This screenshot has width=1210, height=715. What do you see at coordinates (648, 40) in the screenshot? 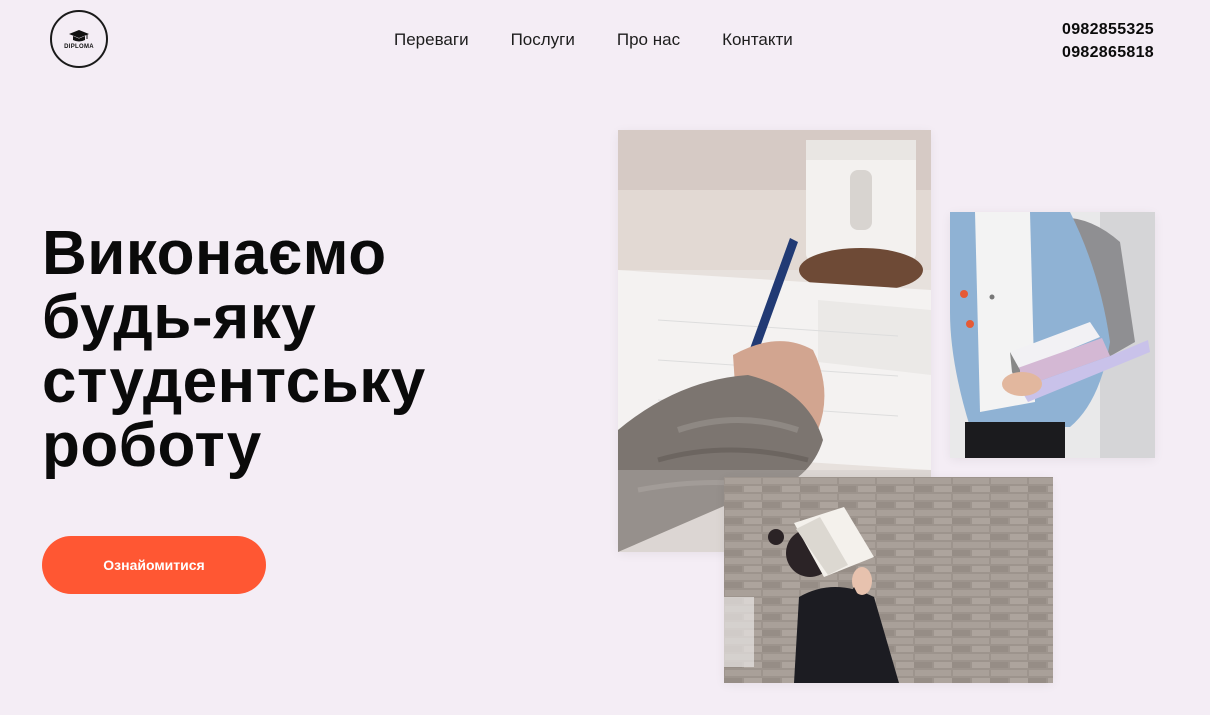
I see `nav-link-about: Про нас` at bounding box center [648, 40].